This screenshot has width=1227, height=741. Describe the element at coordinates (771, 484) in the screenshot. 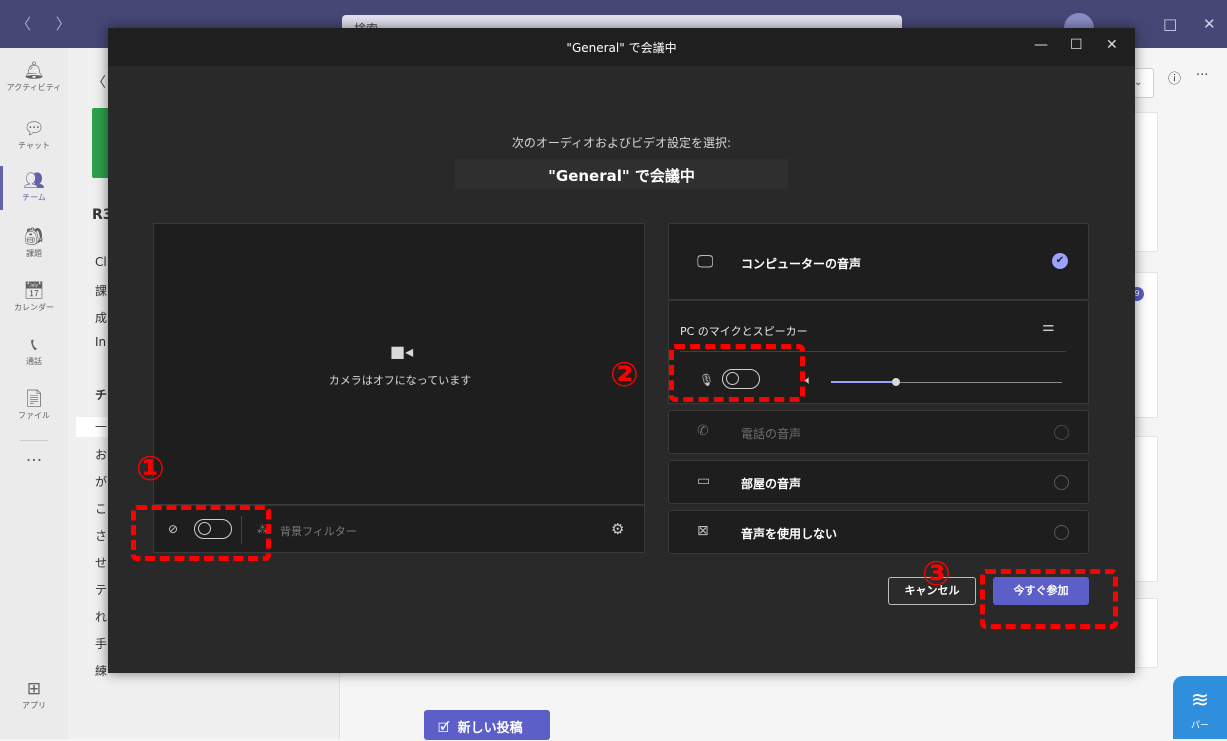

I see `audio-option-label: 部屋の音声` at that location.